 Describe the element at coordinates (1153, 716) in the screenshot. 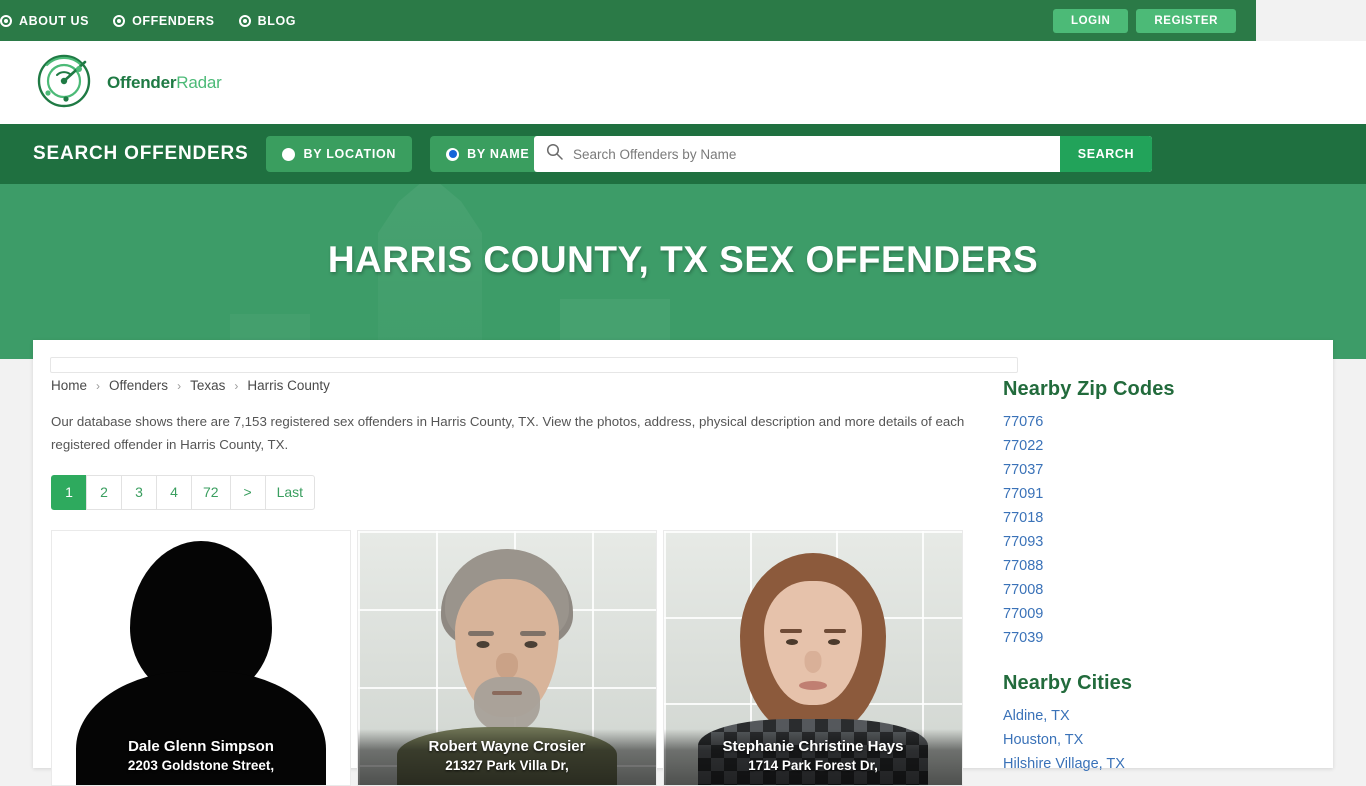

I see `city-link: Aldine, TX` at that location.